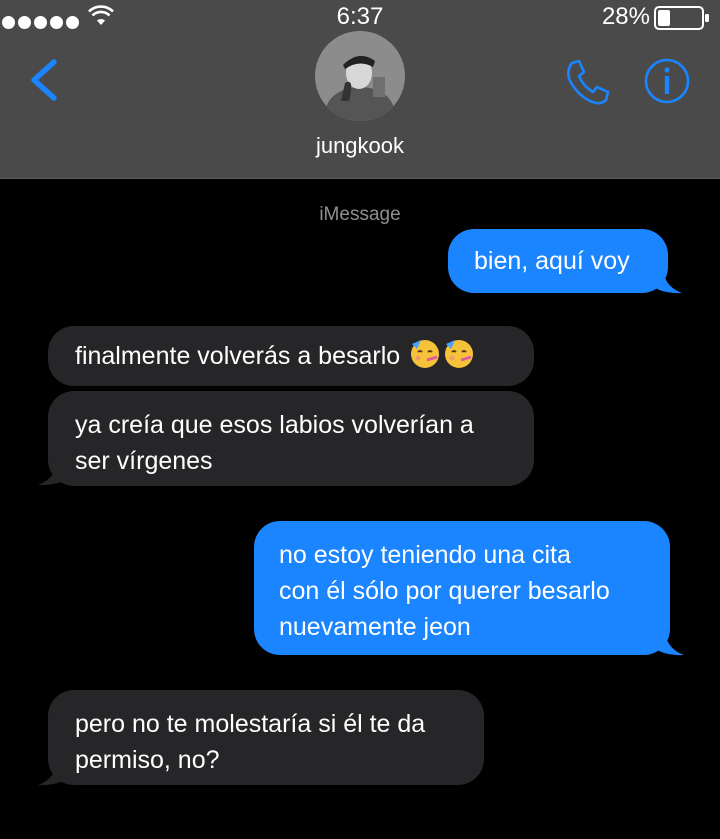 The image size is (720, 839). What do you see at coordinates (625, 16) in the screenshot?
I see `battery-percentage: 28%` at bounding box center [625, 16].